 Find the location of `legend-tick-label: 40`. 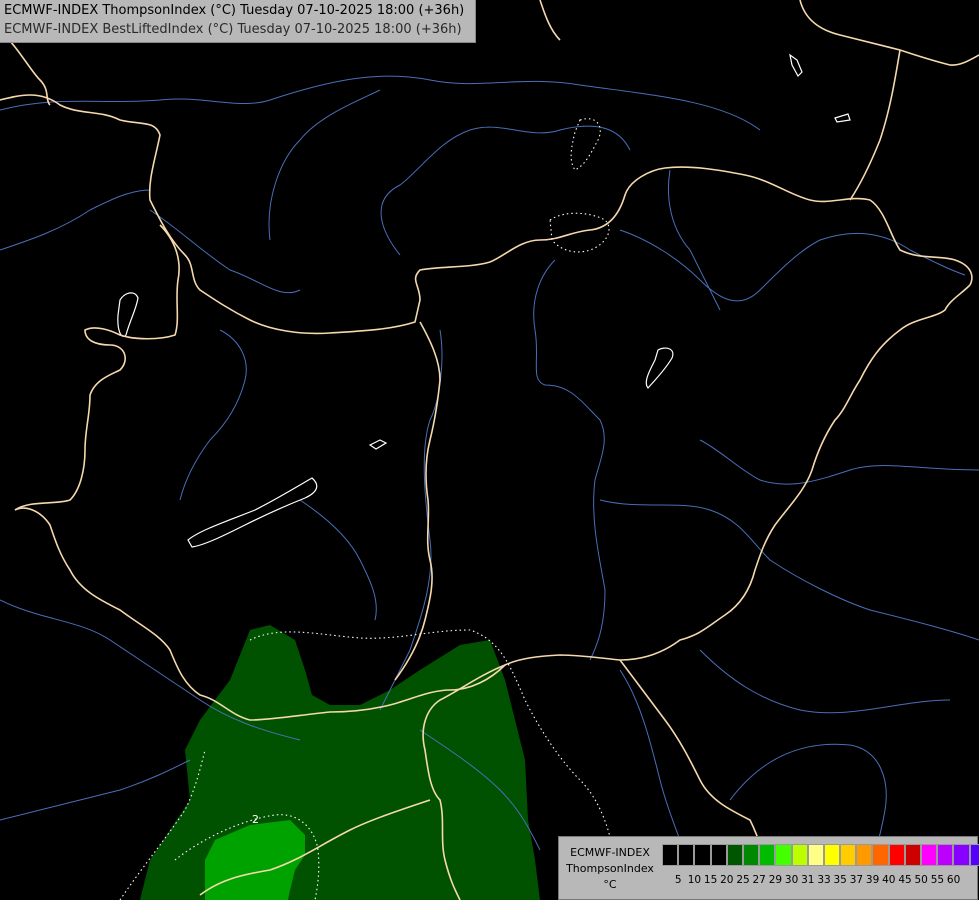

legend-tick-label: 40 is located at coordinates (889, 880).